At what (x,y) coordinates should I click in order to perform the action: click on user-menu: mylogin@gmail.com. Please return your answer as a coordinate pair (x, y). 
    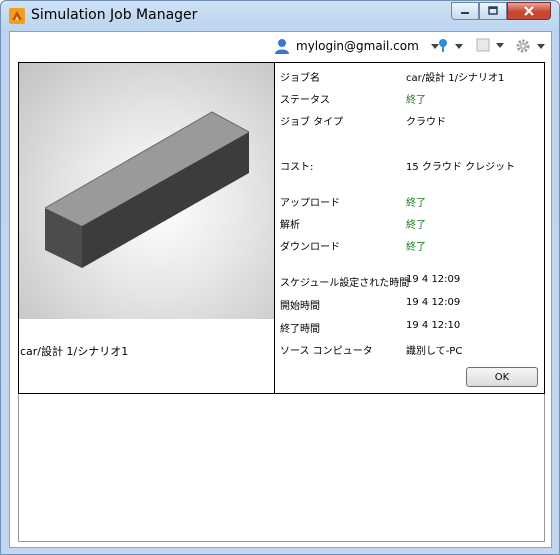
    Looking at the image, I should click on (356, 46).